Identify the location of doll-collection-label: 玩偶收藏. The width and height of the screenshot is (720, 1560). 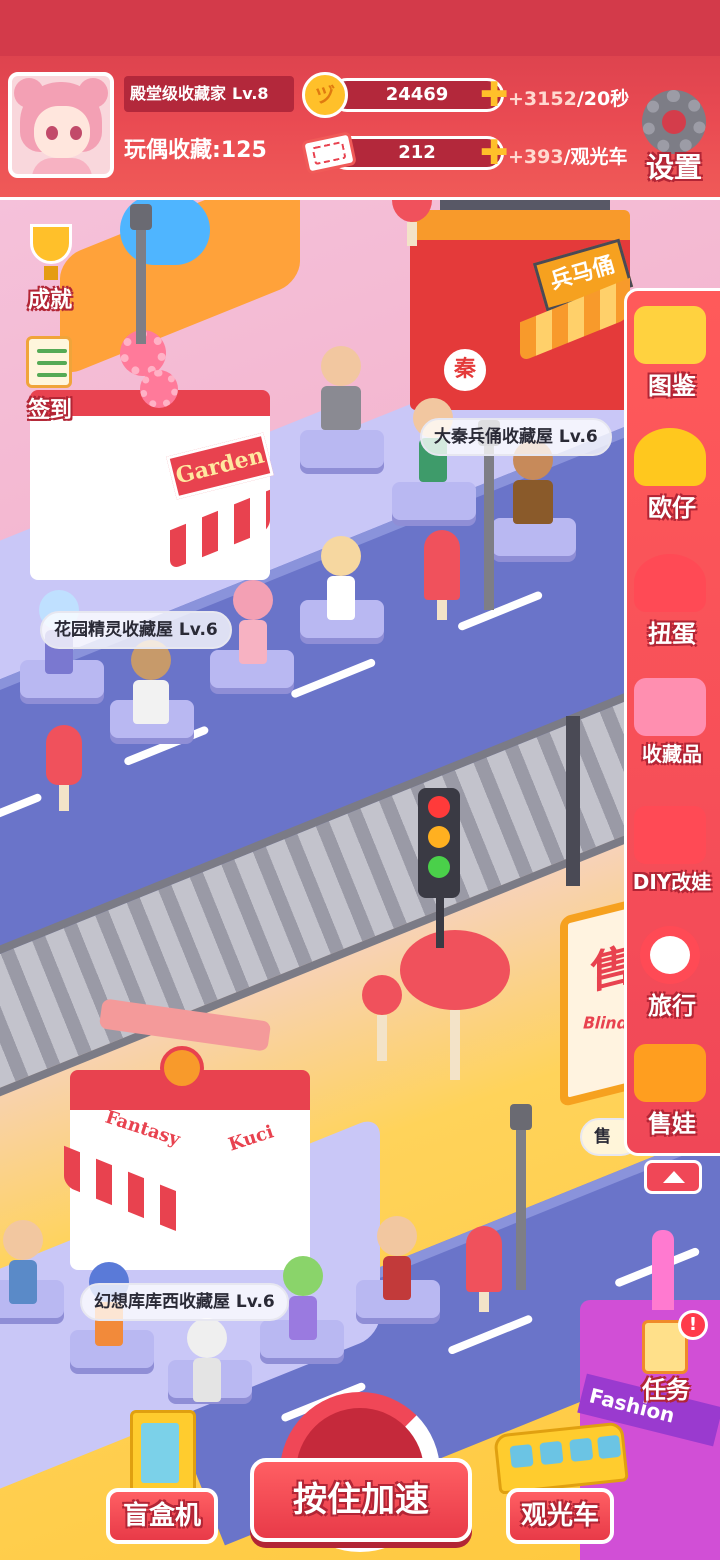
(168, 150).